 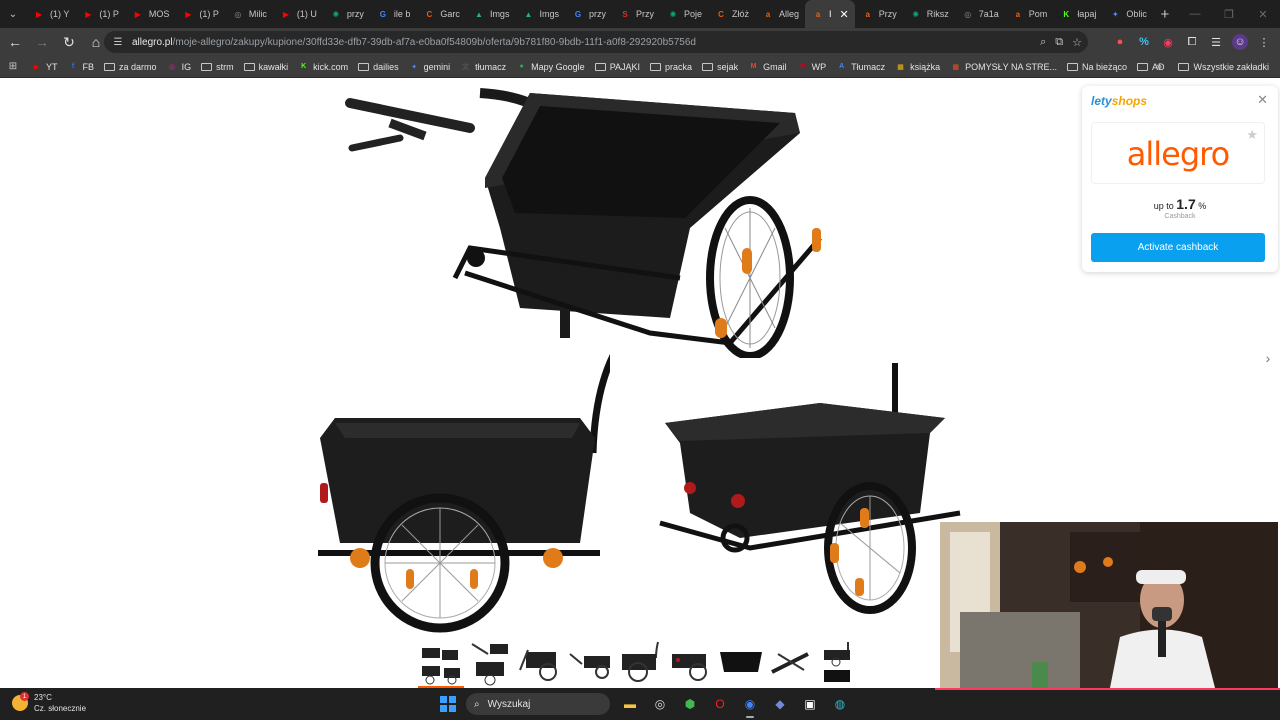 I want to click on youtube-icon: ▶, so click(x=88, y=14).